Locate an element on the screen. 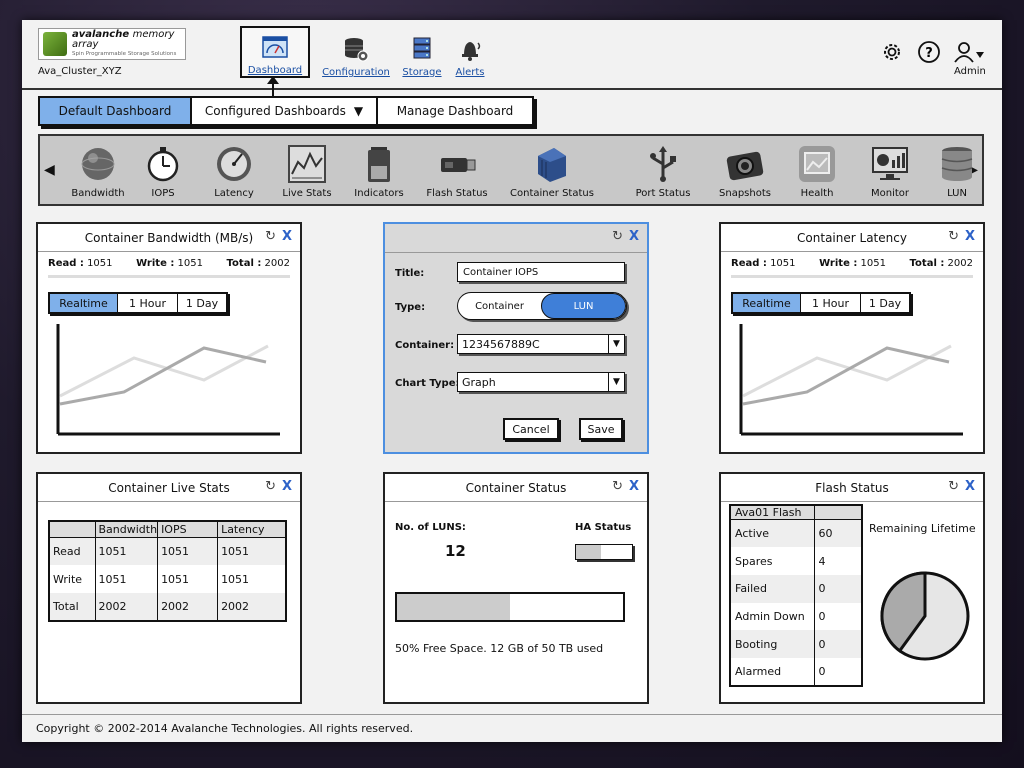 This screenshot has height=768, width=1024. table-header-cell: Latency is located at coordinates (252, 529).